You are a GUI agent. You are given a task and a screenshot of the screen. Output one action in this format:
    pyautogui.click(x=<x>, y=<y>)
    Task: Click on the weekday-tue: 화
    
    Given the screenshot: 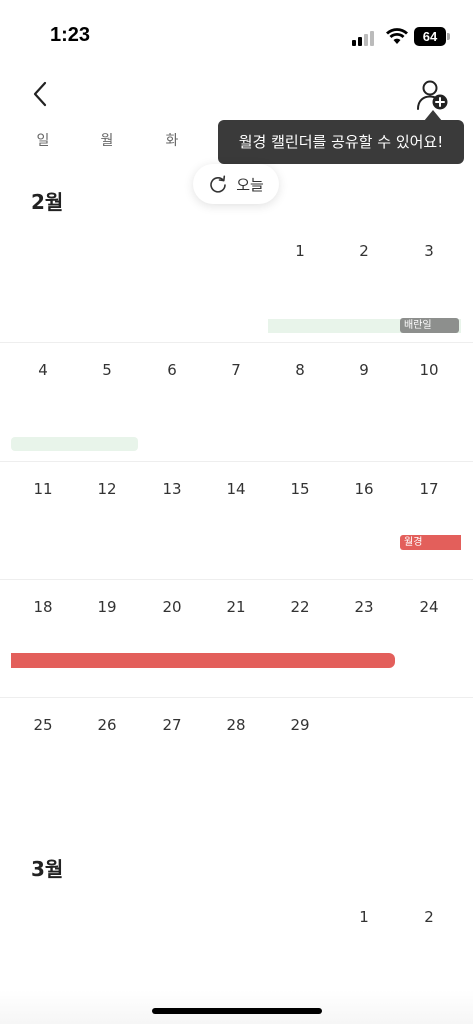 What is the action you would take?
    pyautogui.click(x=172, y=141)
    